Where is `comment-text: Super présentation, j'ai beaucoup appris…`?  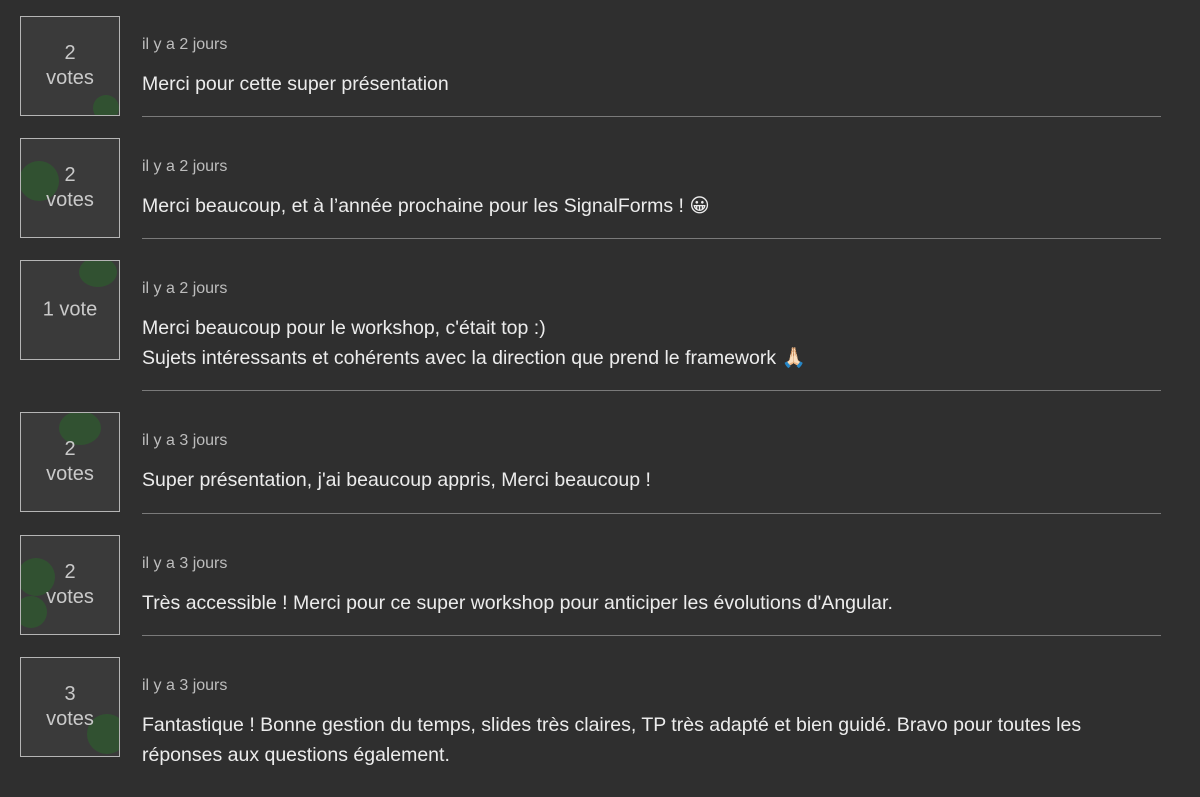
comment-text: Super présentation, j'ai beaucoup appris… is located at coordinates (396, 480).